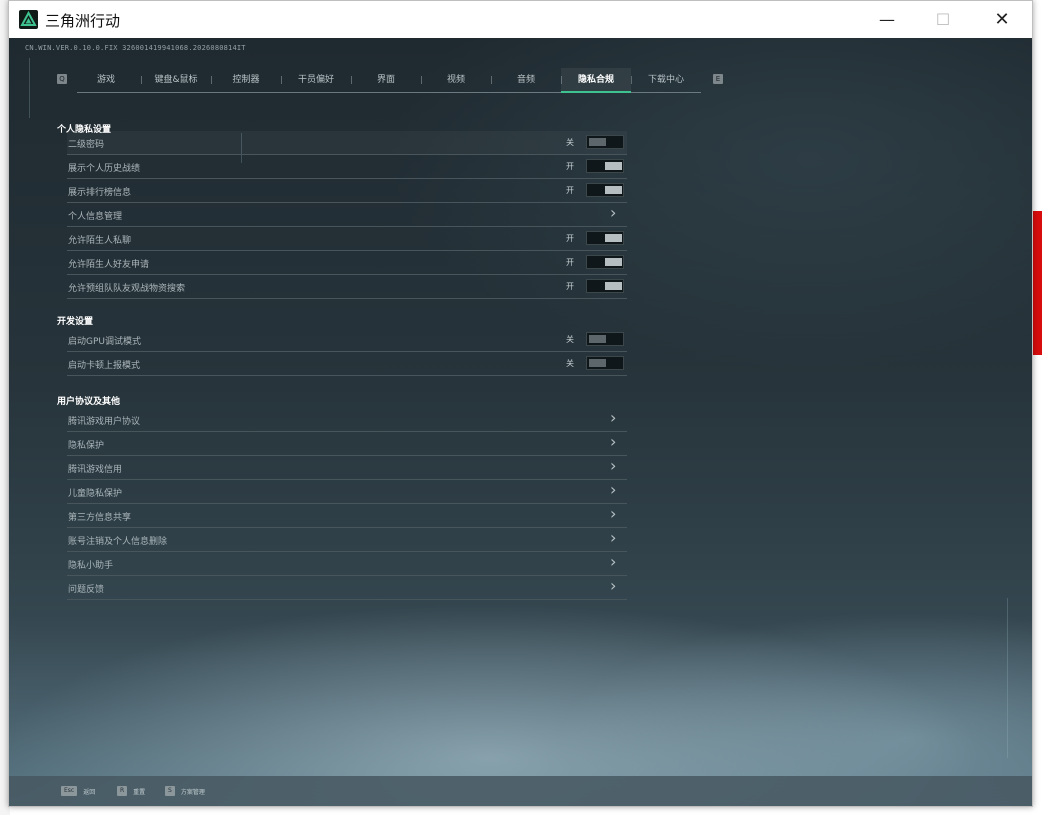 Image resolution: width=1042 pixels, height=815 pixels. Describe the element at coordinates (100, 518) in the screenshot. I see `setting-label: 第三方信息共享` at that location.